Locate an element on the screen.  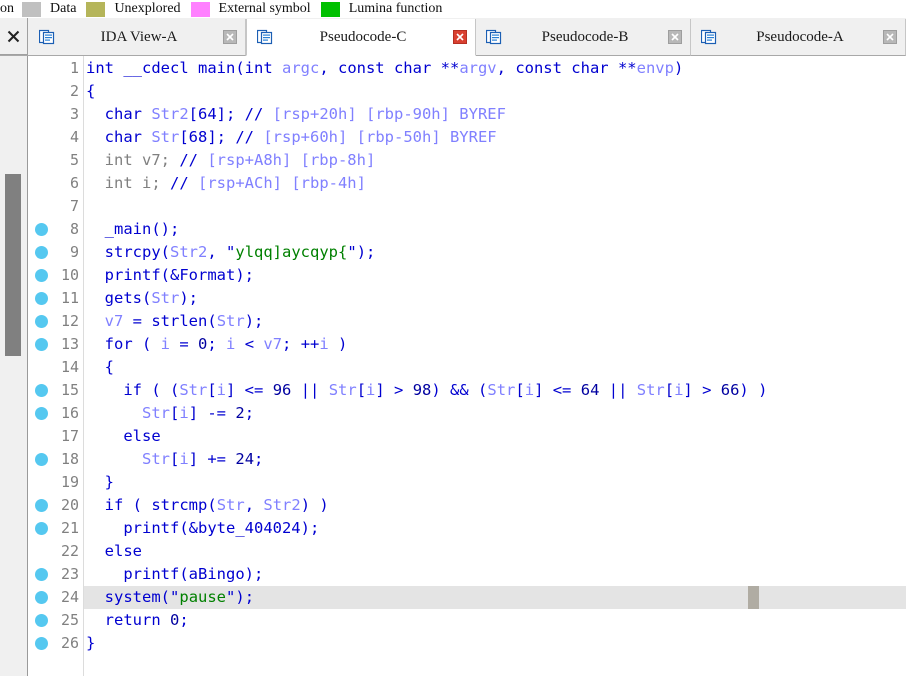
code-token-var: envp is located at coordinates (655, 68).